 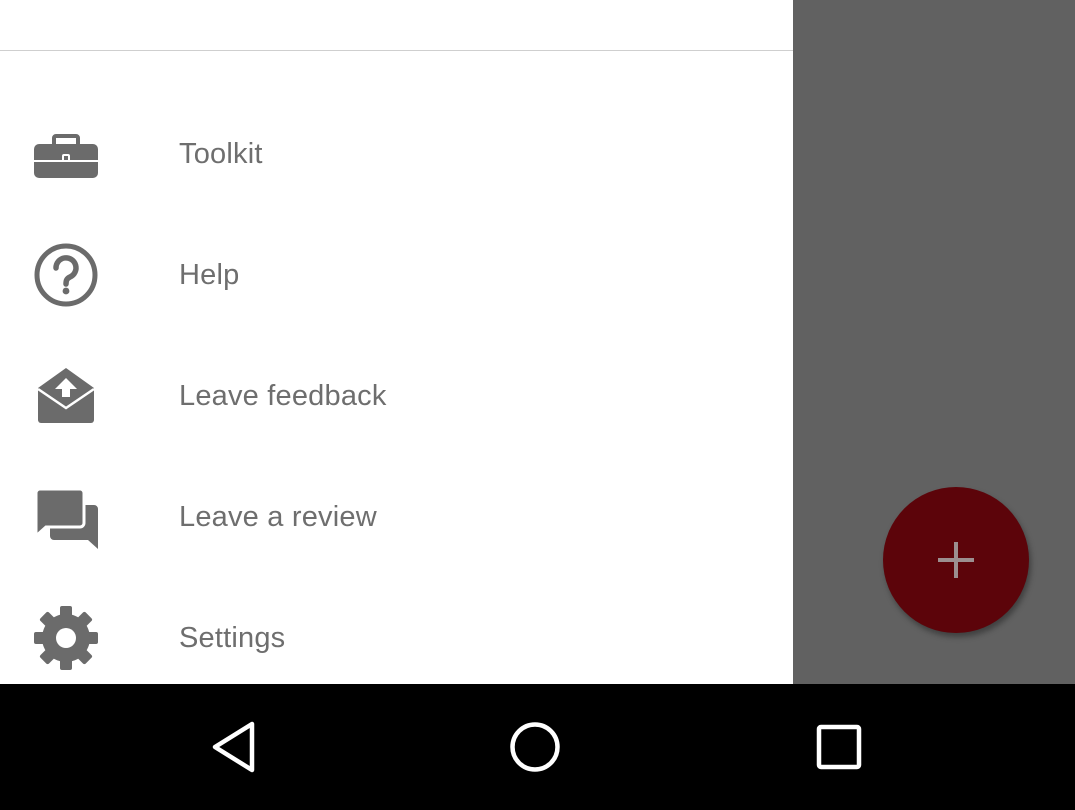 What do you see at coordinates (396, 50) in the screenshot?
I see `drawer-divider` at bounding box center [396, 50].